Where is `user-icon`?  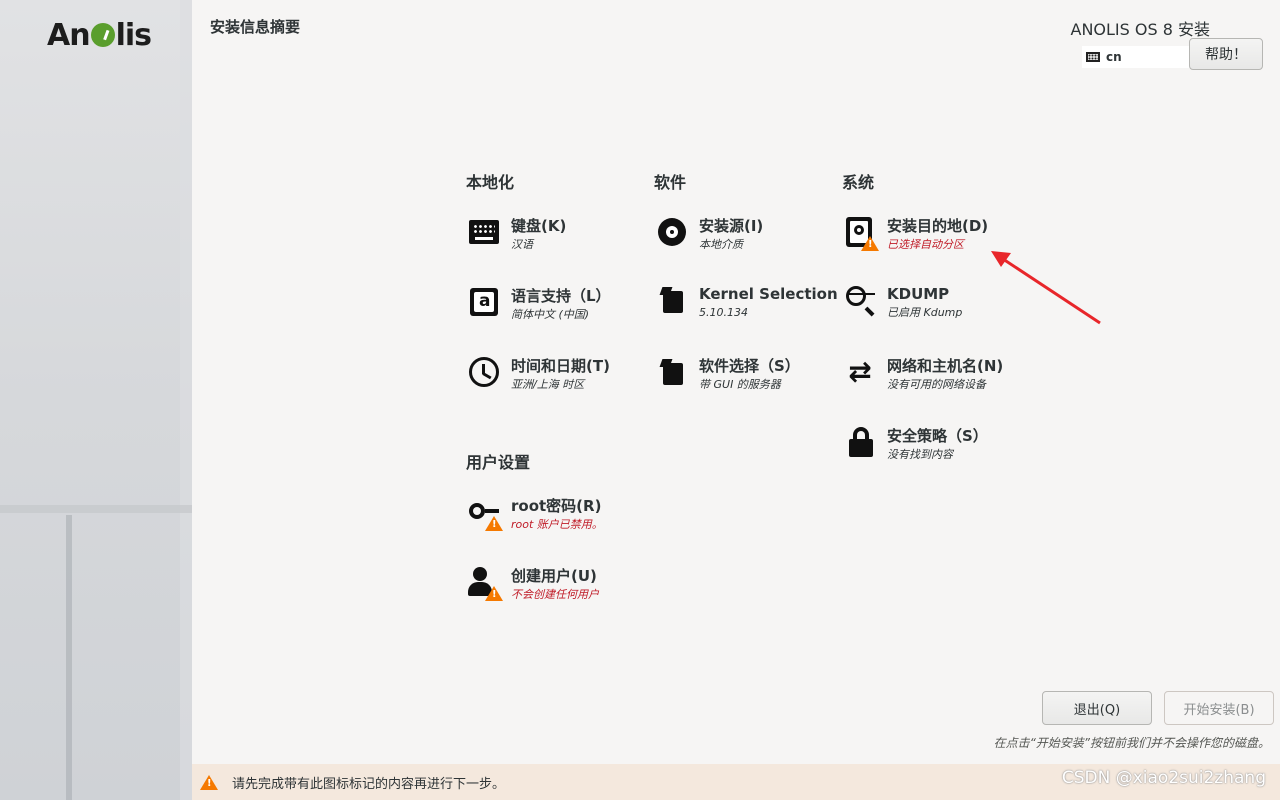
user-icon is located at coordinates (485, 583).